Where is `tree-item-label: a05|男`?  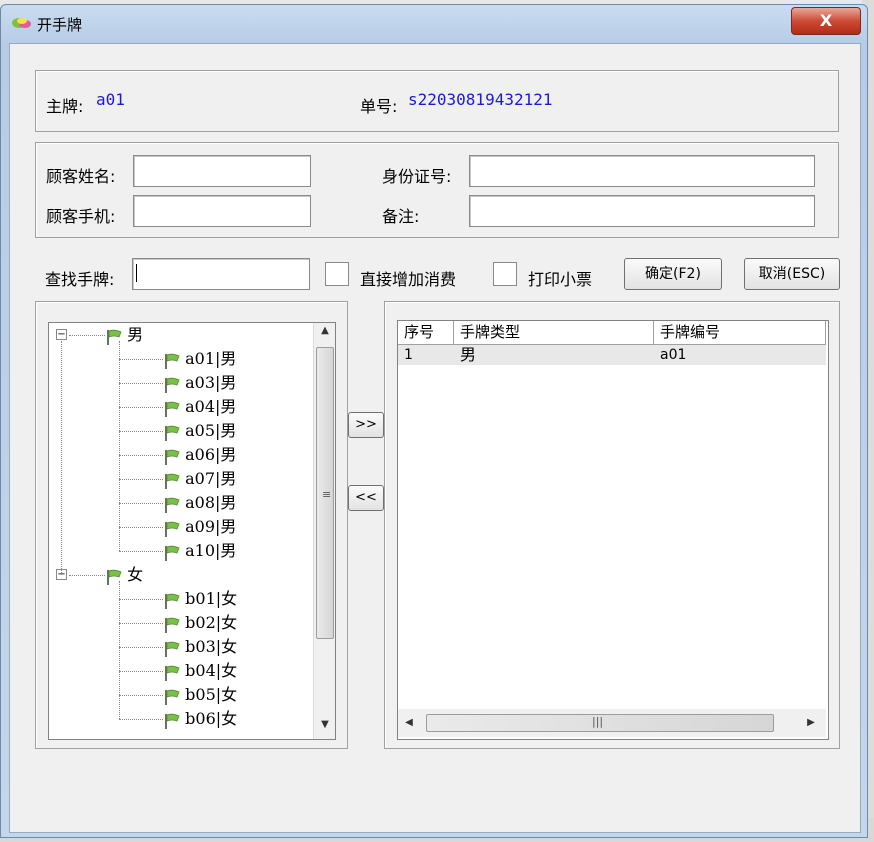 tree-item-label: a05|男 is located at coordinates (211, 430).